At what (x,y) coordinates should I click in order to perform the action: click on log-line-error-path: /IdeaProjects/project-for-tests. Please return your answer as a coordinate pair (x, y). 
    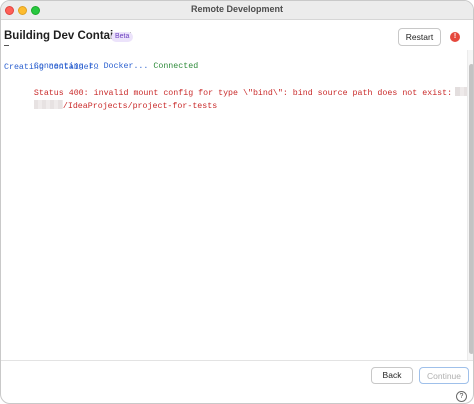
    Looking at the image, I should click on (110, 106).